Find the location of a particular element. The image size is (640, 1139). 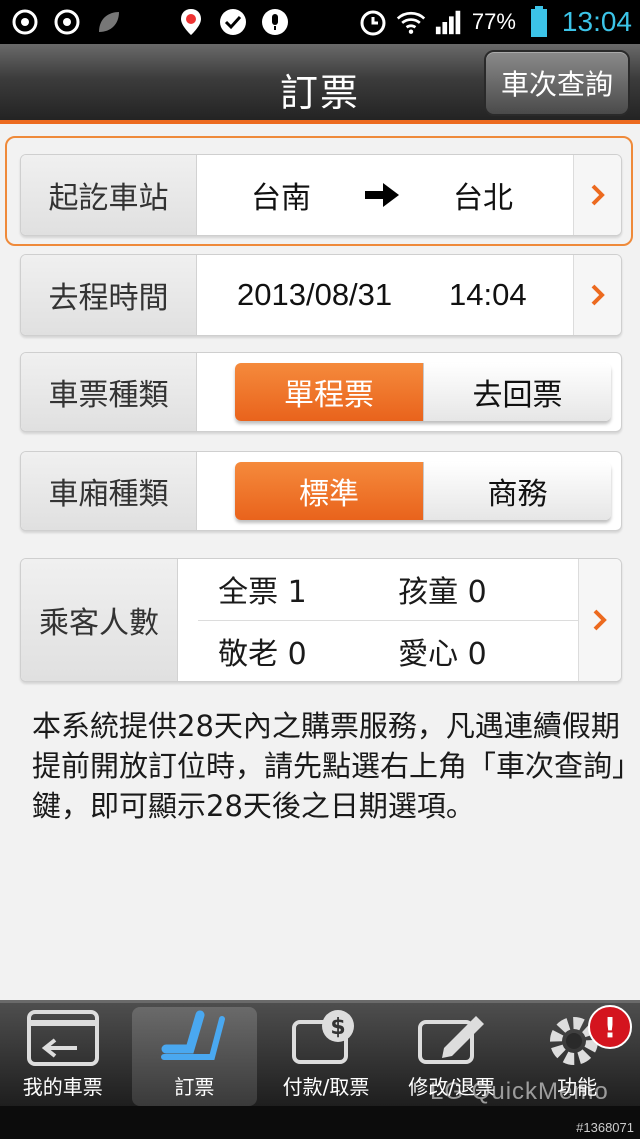

departure-date: 2013/08/31 is located at coordinates (314, 295).